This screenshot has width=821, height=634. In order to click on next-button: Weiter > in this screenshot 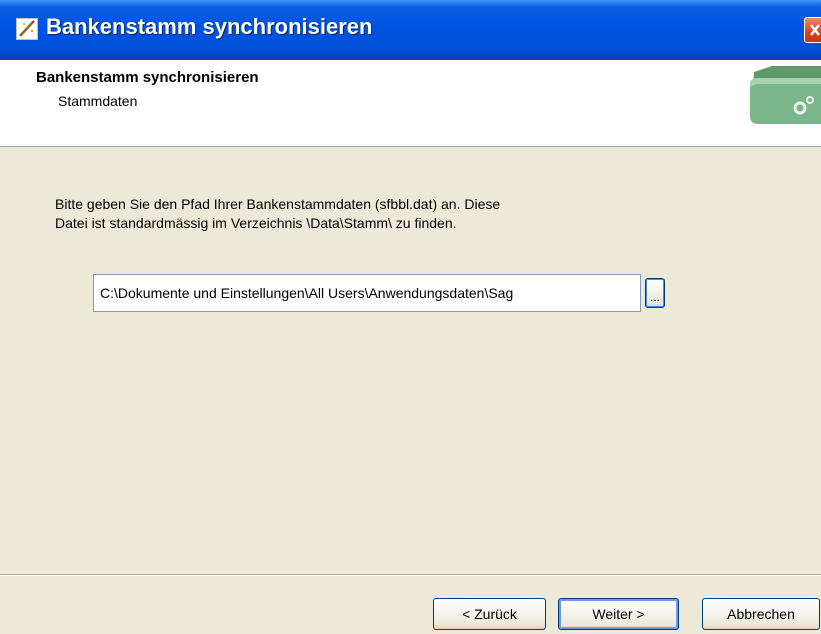, I will do `click(618, 614)`.